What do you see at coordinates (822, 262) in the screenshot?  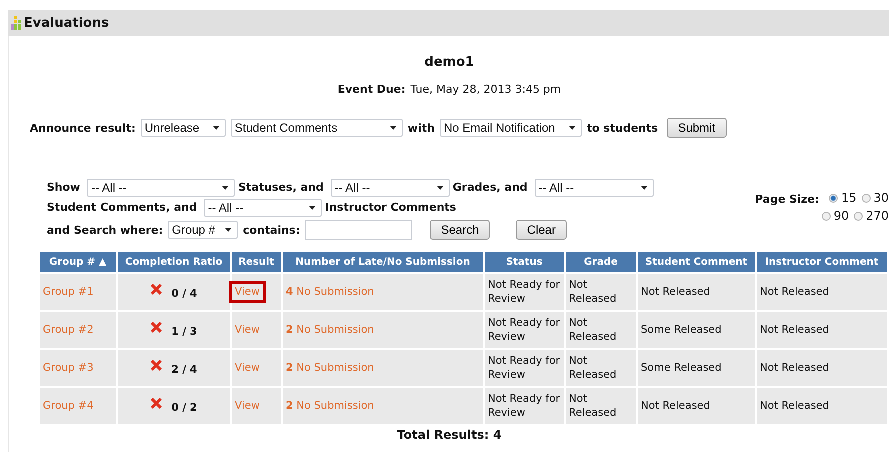 I see `column-header: Instructor Comment` at bounding box center [822, 262].